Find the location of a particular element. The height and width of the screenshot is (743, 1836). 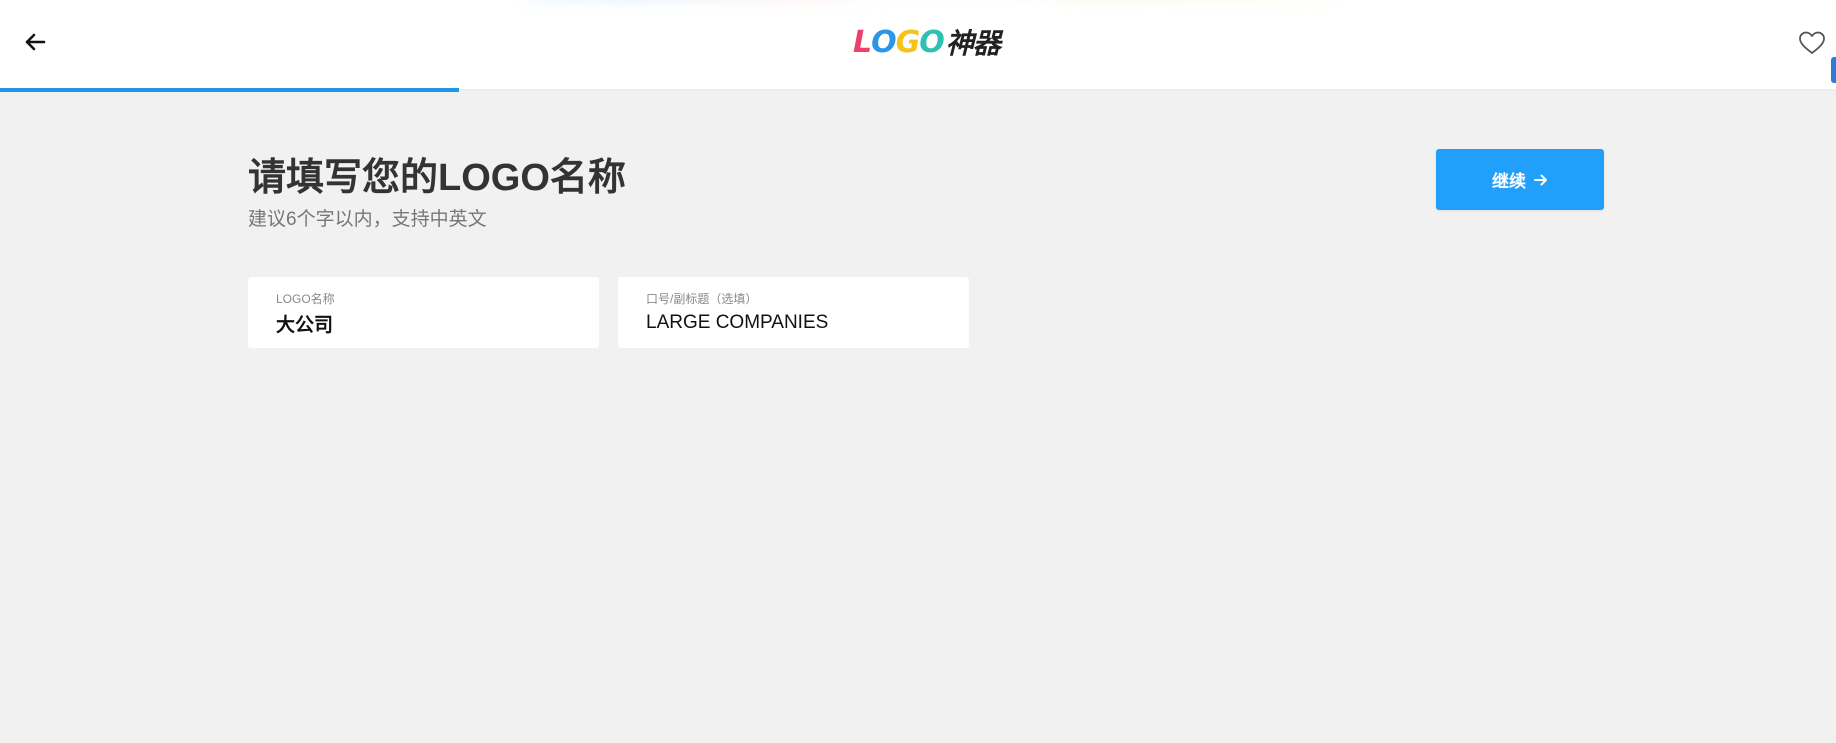

slogan-field: 口号/副标题（选填） is located at coordinates (793, 312).